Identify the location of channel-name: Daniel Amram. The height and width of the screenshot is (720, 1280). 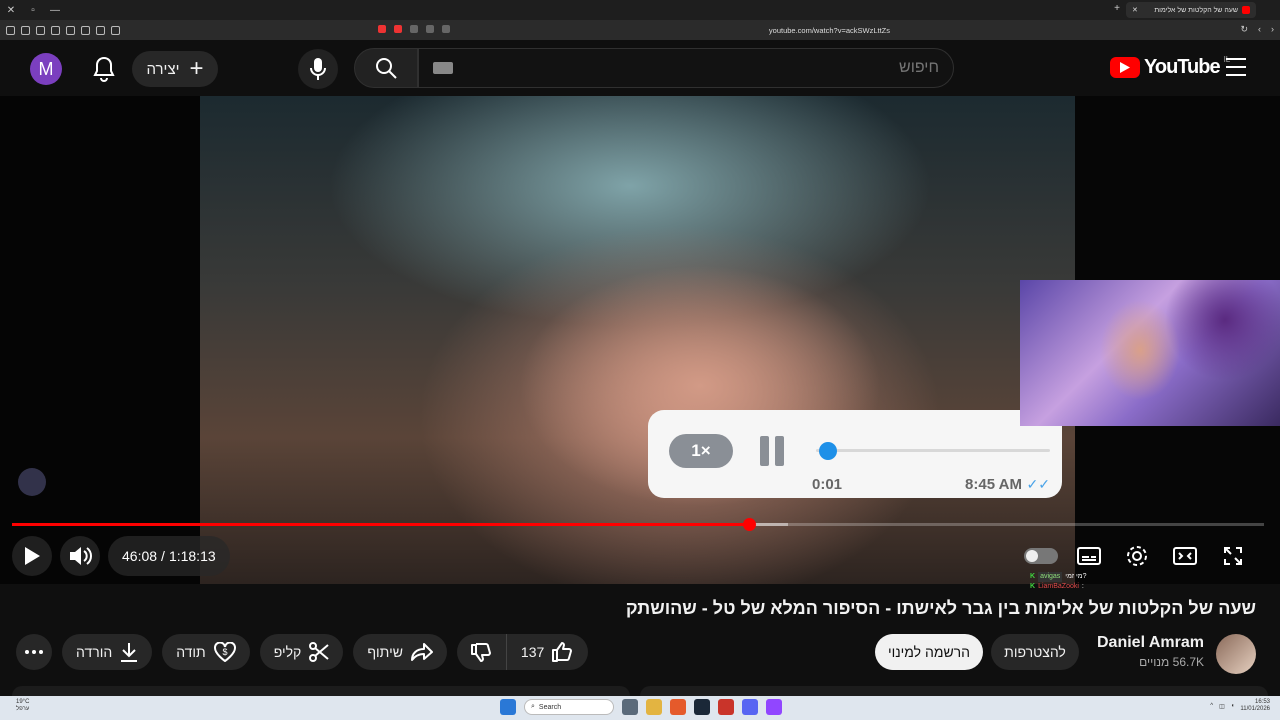
(1150, 643).